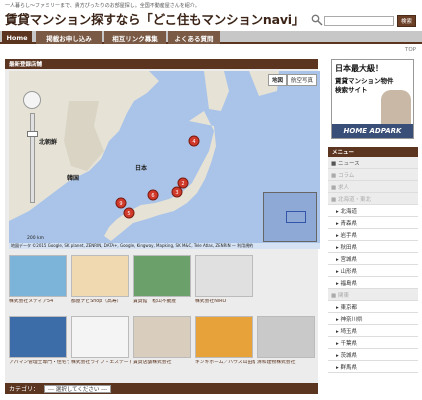  I want to click on shop-card: 都屋ナビShop（高寿）, so click(101, 280).